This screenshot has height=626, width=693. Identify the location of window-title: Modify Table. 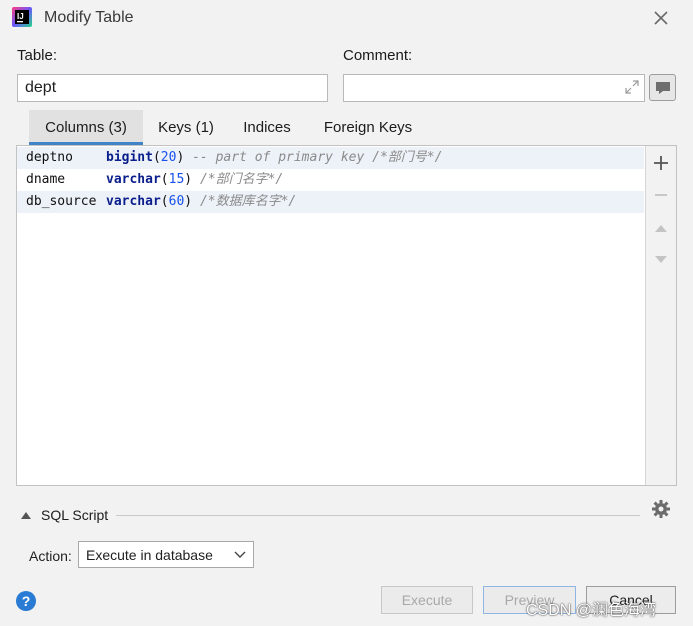
(89, 17).